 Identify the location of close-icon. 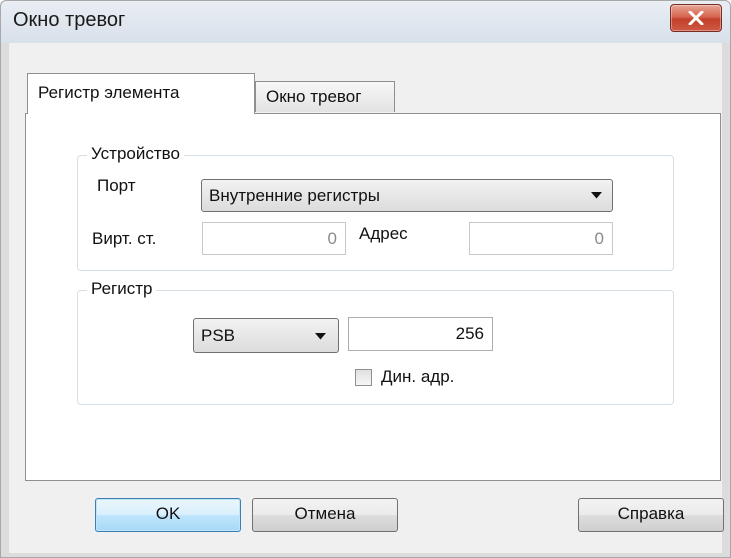
(696, 18).